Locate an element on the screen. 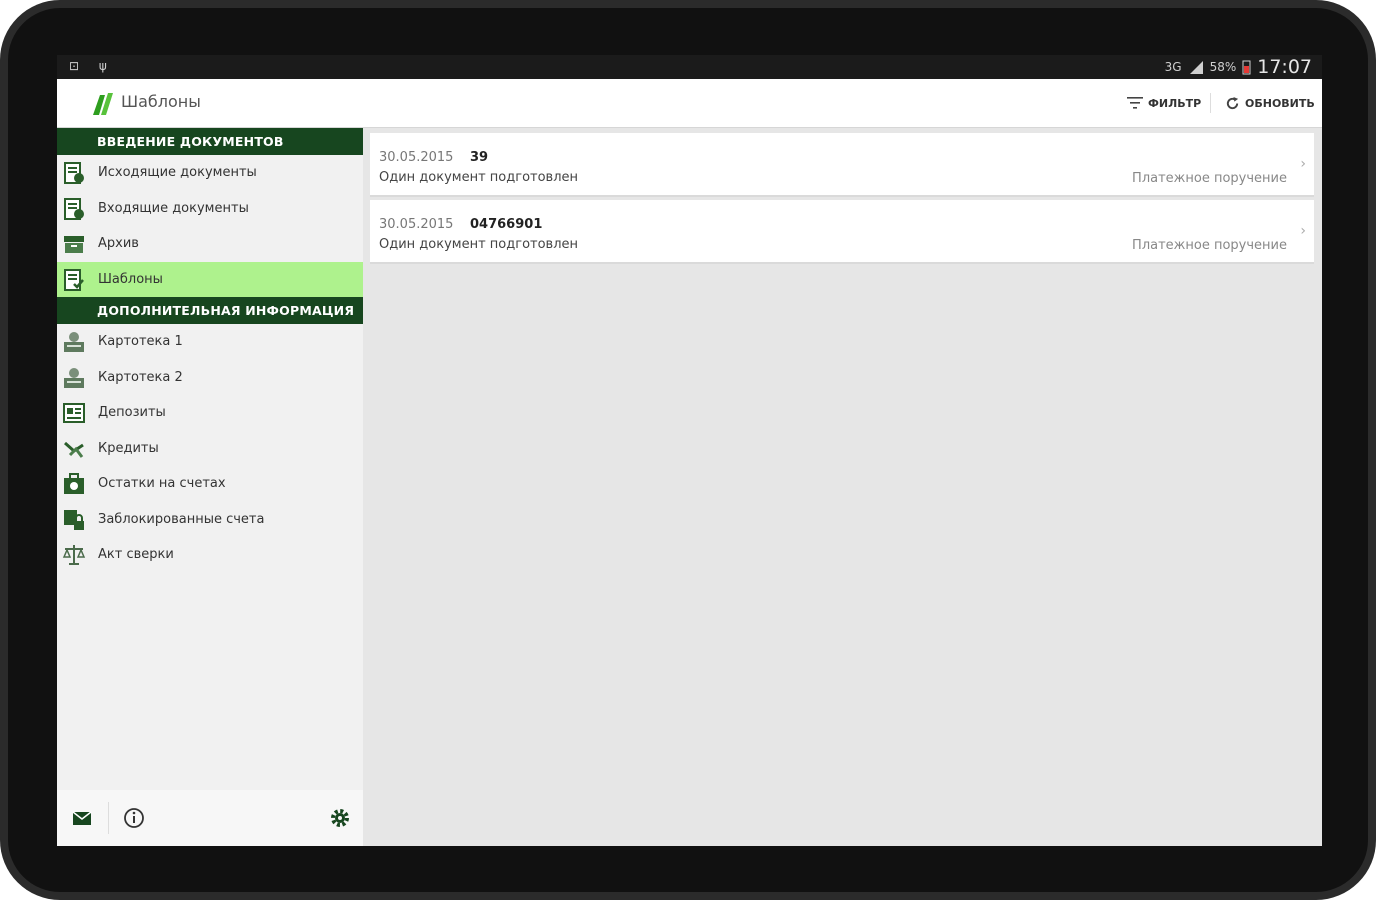  status-bar: ⊡ ψ 3G 58% 17:07 is located at coordinates (689, 67).